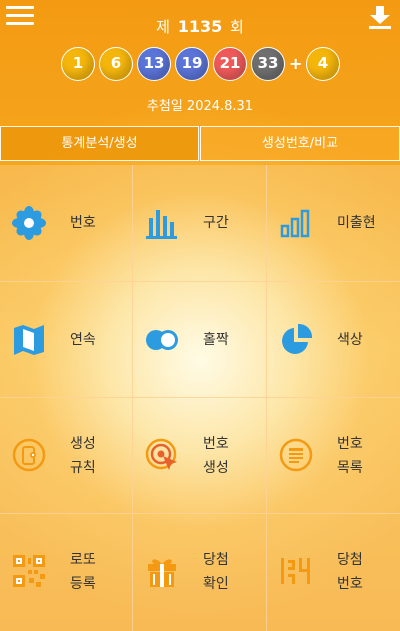  I want to click on menu-item-number: 번호, so click(66, 223).